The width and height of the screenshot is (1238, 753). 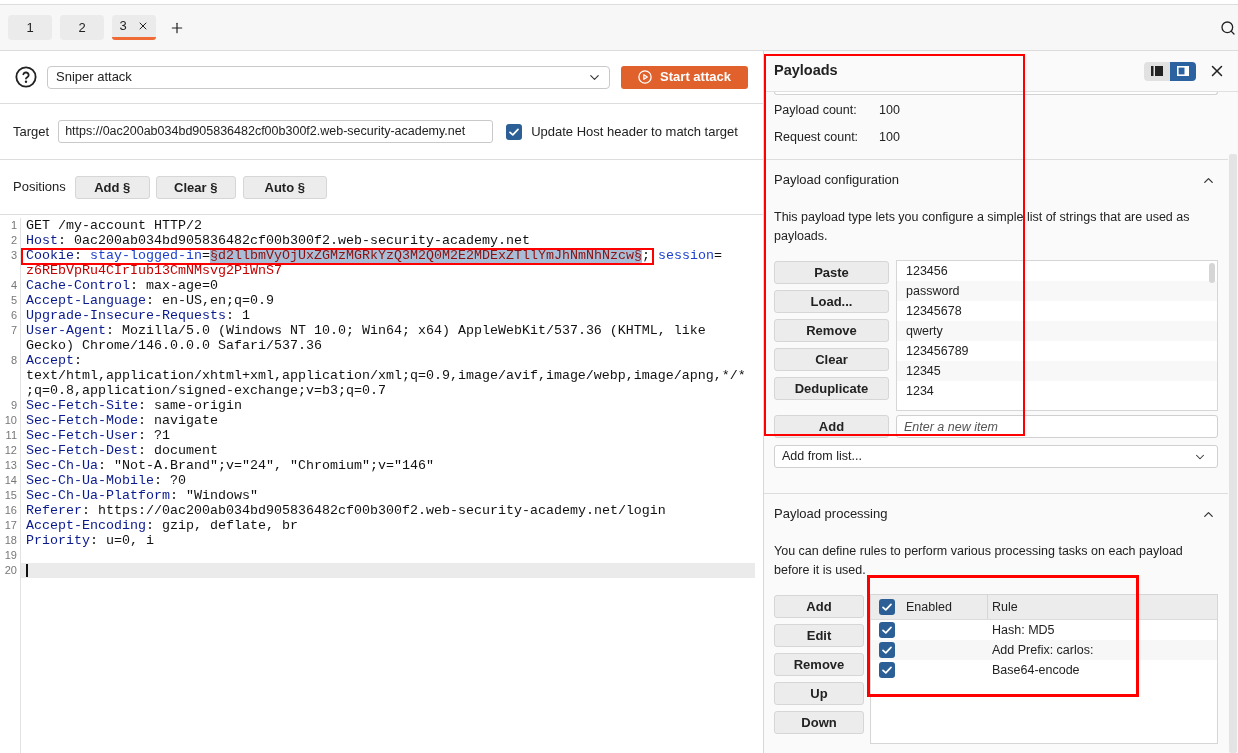 I want to click on panel-right-icon, so click(x=1183, y=71).